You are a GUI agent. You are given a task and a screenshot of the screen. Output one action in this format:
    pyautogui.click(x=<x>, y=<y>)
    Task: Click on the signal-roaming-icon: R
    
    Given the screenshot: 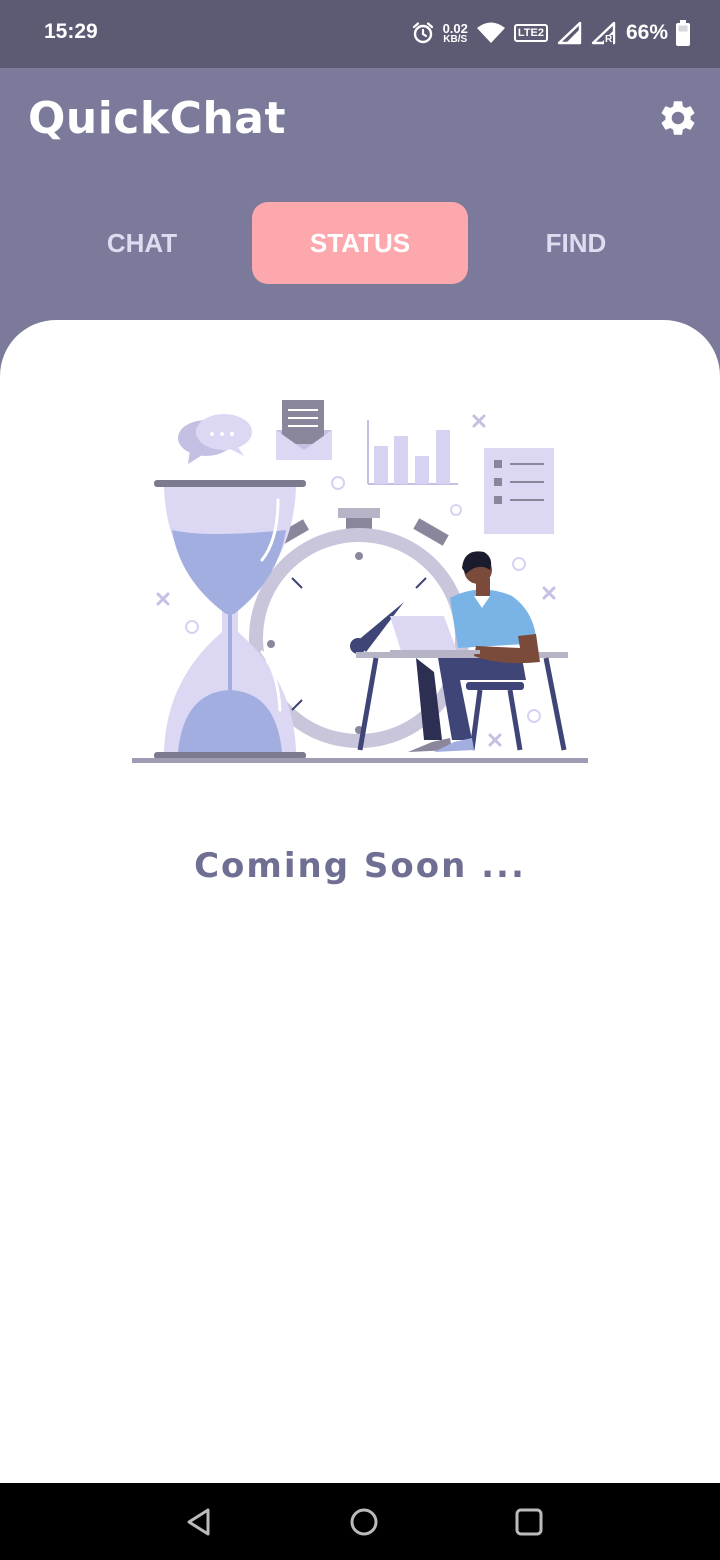 What is the action you would take?
    pyautogui.click(x=604, y=33)
    